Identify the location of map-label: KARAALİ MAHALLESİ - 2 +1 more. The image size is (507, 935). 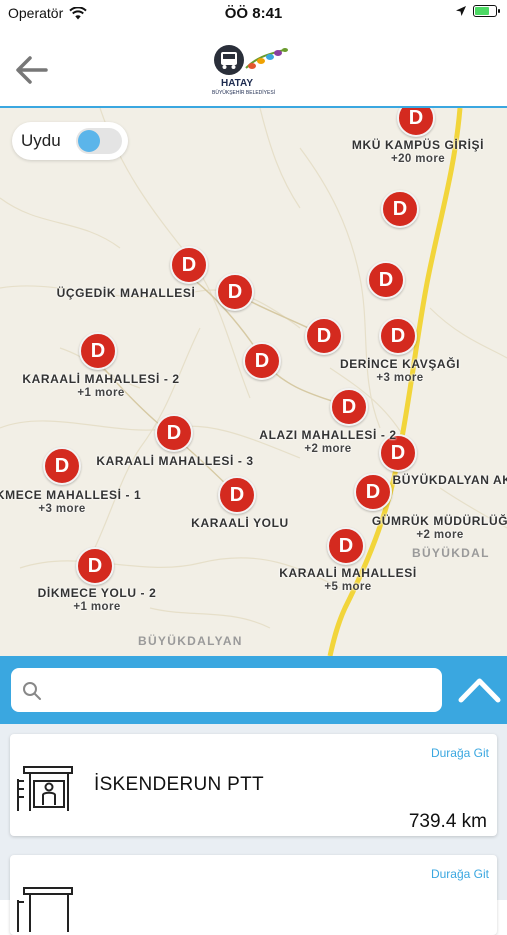
(101, 385).